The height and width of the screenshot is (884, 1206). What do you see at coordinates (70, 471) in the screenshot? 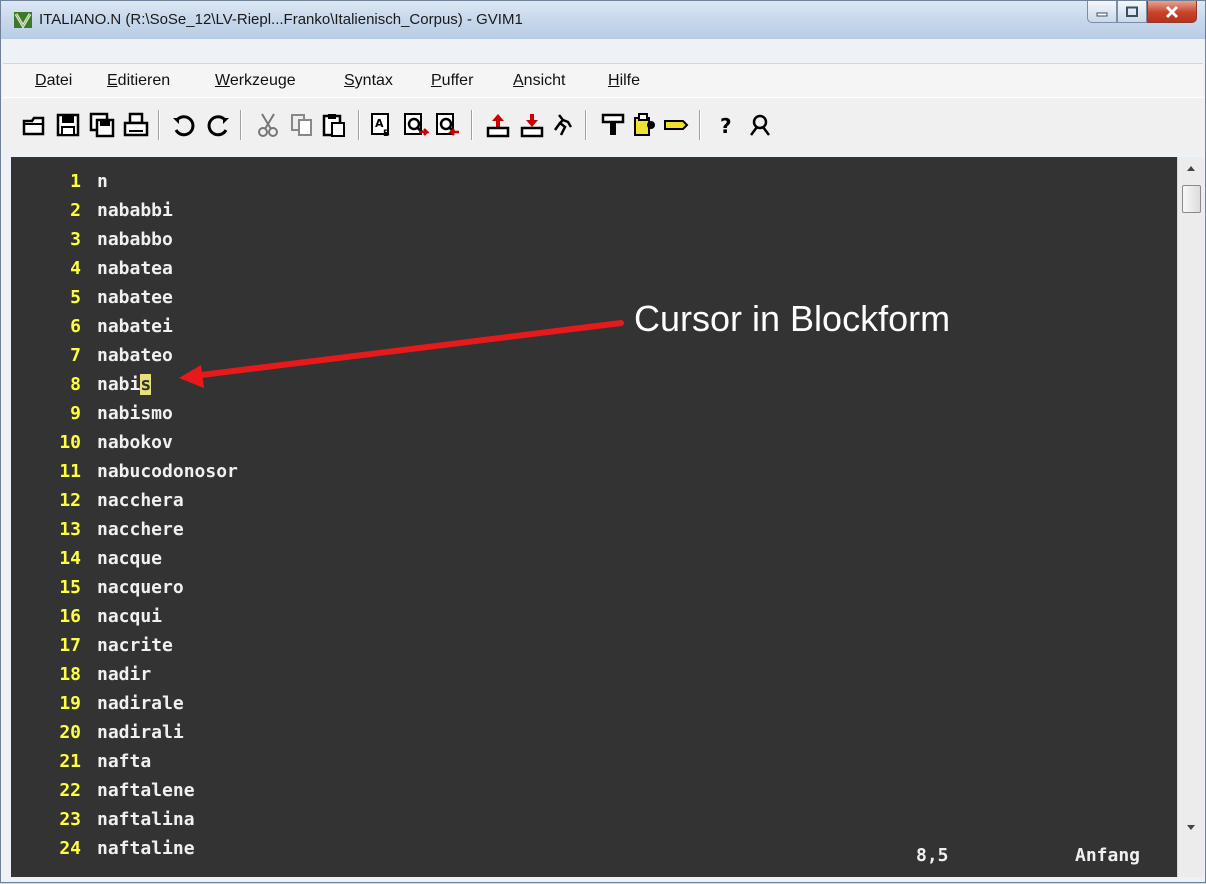
I see `line-number: 11` at bounding box center [70, 471].